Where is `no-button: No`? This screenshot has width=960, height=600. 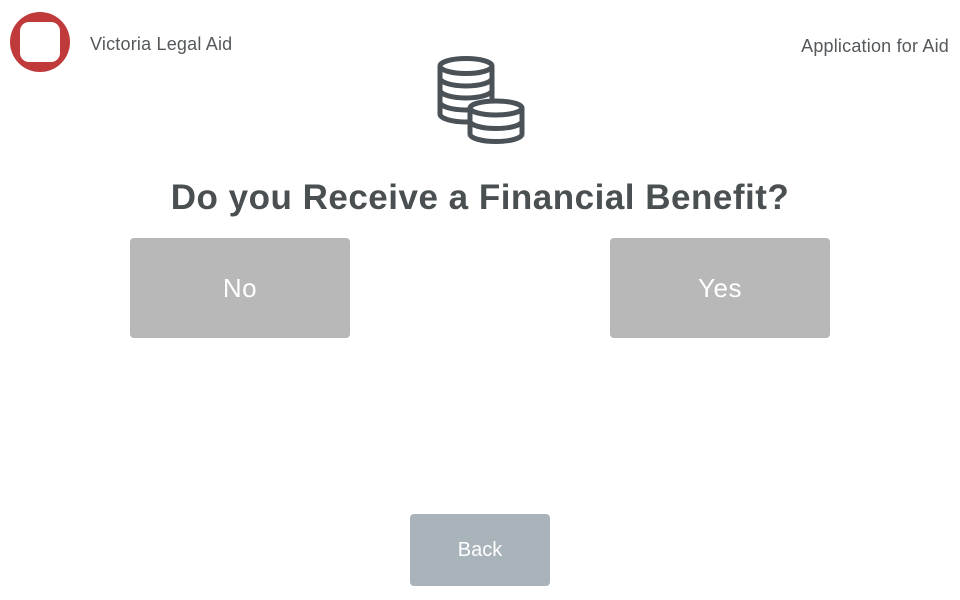 no-button: No is located at coordinates (240, 288).